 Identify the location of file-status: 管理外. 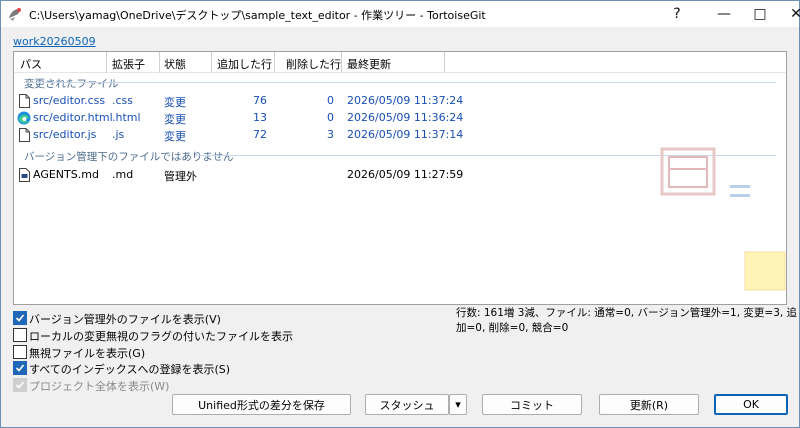
(180, 176).